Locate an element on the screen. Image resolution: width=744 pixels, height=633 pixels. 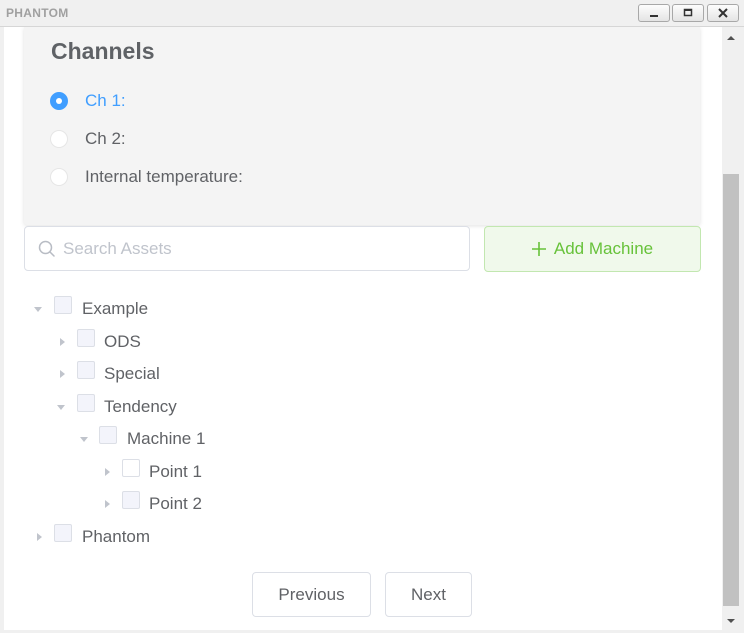
add-machine-button: Add Machine is located at coordinates (592, 249).